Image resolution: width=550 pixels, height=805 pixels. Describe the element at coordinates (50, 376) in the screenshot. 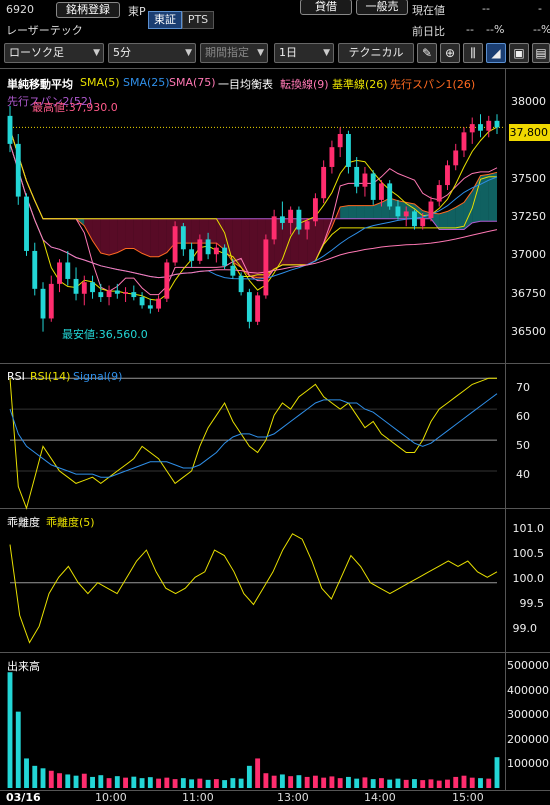

I see `rsi-legend: RSI(14)` at that location.